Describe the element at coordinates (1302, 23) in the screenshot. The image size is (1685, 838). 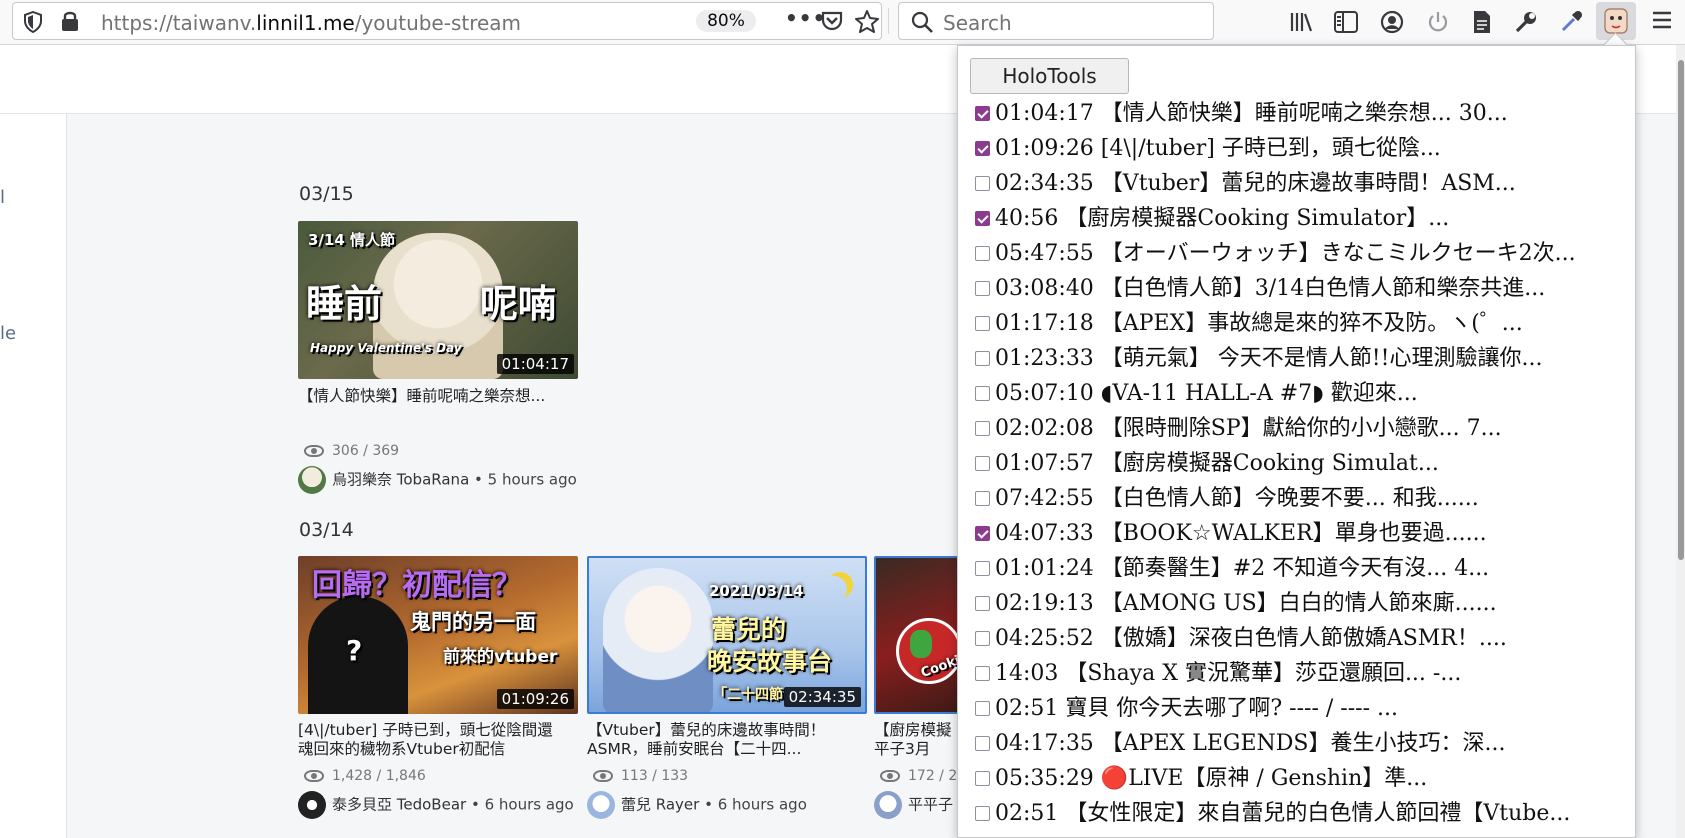
I see `library-icon` at that location.